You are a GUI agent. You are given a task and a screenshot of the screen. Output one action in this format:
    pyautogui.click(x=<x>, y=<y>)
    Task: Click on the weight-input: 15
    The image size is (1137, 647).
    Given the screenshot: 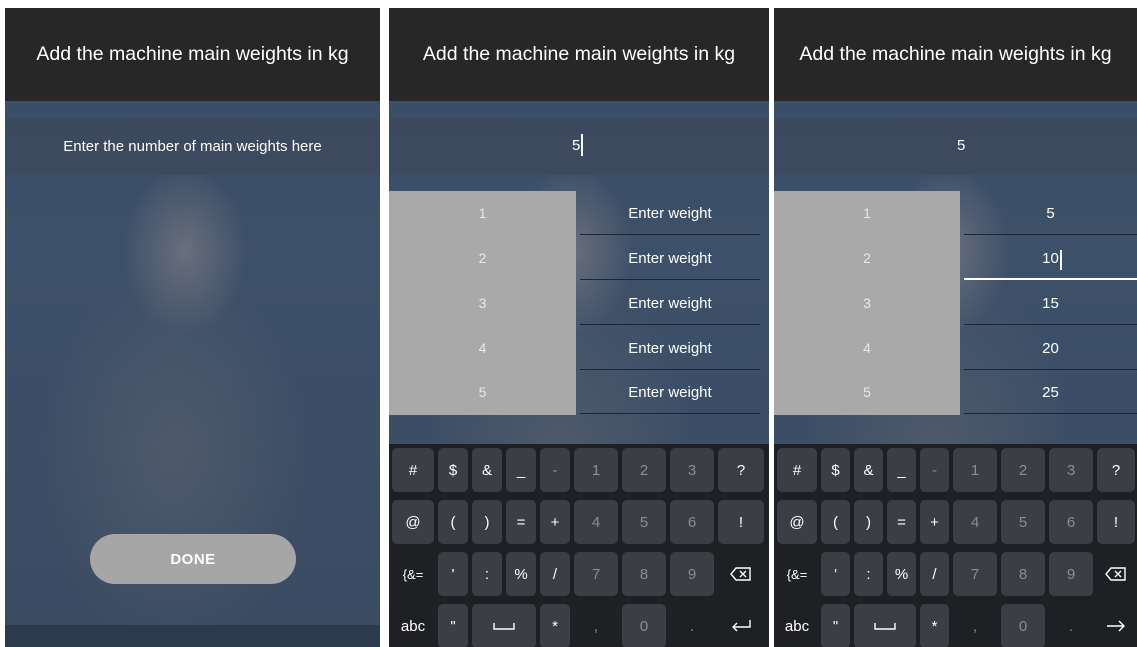 What is the action you would take?
    pyautogui.click(x=1050, y=307)
    